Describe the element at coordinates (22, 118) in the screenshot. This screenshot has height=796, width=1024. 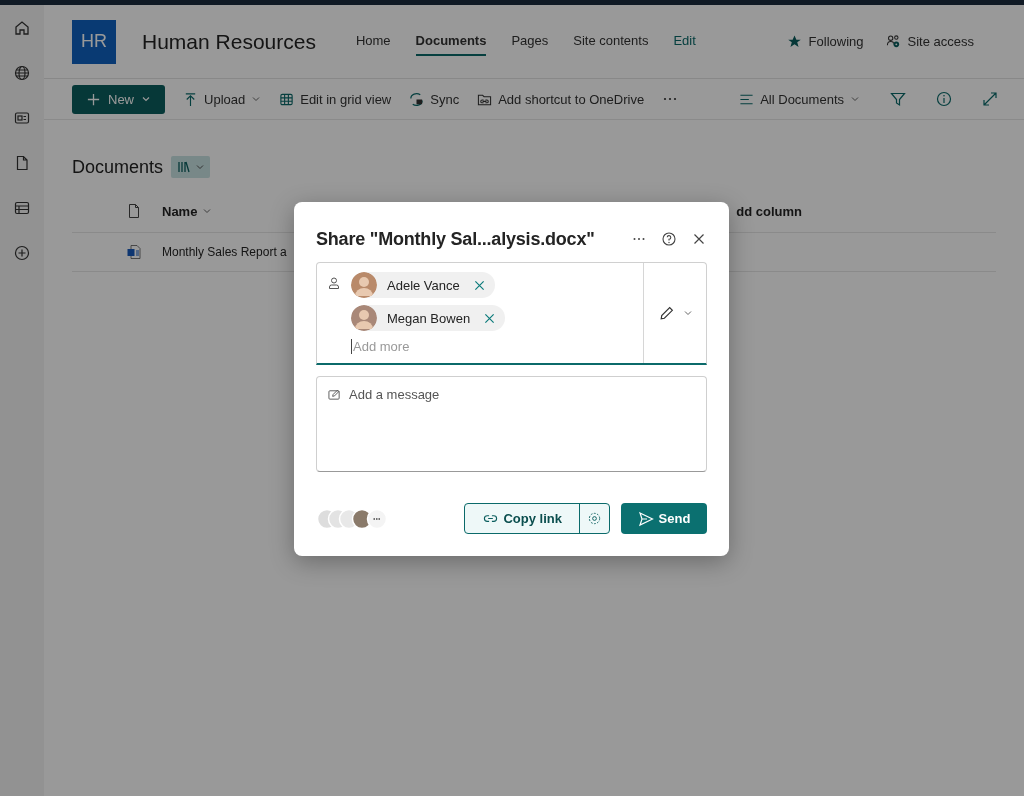
I see `news-icon` at that location.